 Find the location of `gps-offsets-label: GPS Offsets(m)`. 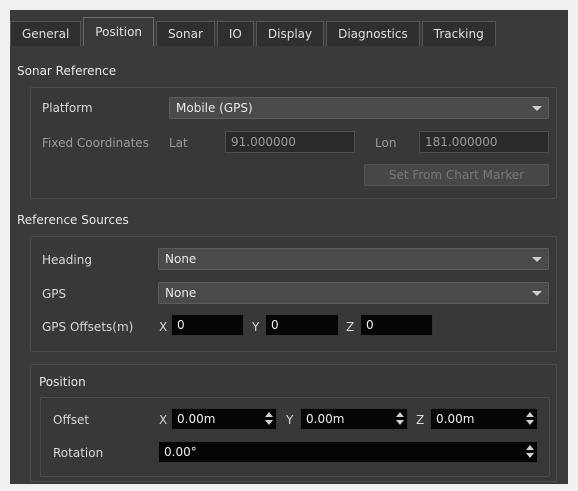

gps-offsets-label: GPS Offsets(m) is located at coordinates (88, 327).